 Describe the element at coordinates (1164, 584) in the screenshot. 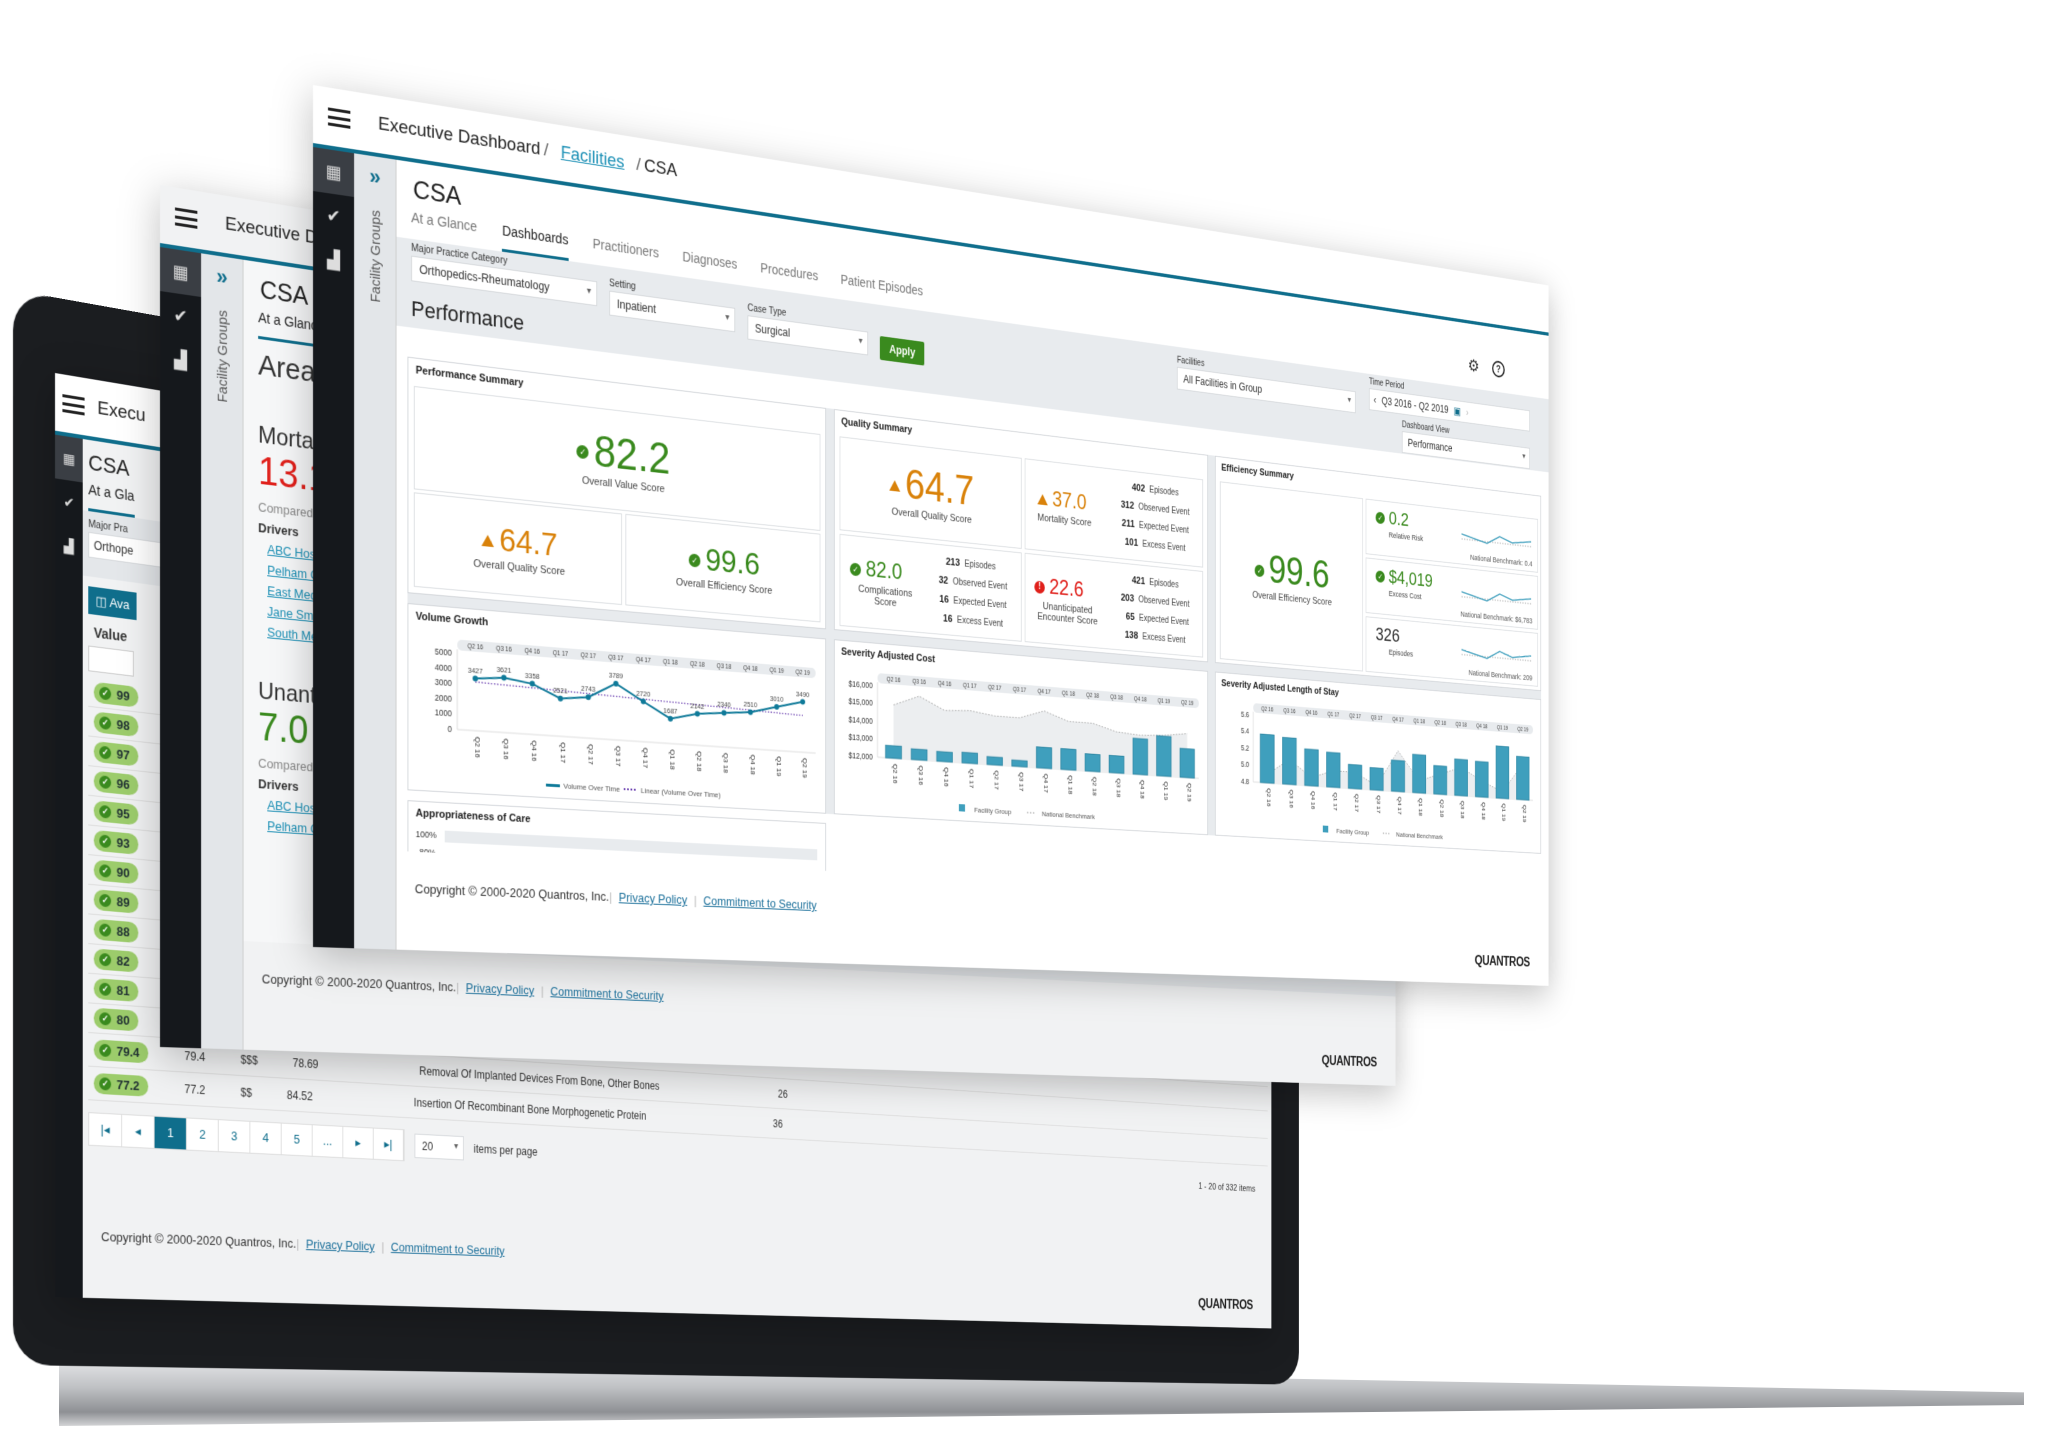

I see `stat-label: Episodes` at that location.